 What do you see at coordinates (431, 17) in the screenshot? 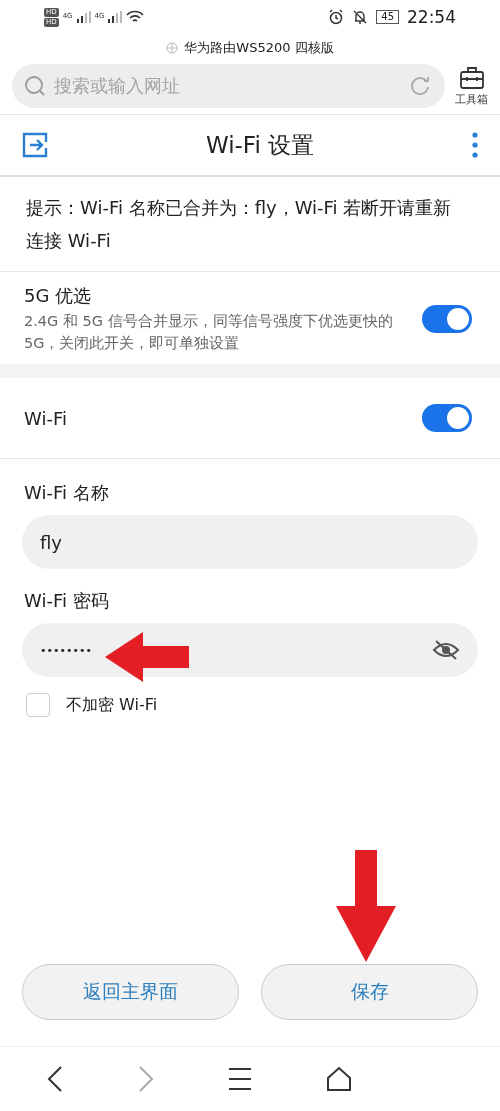
I see `clock-time: 22:54` at bounding box center [431, 17].